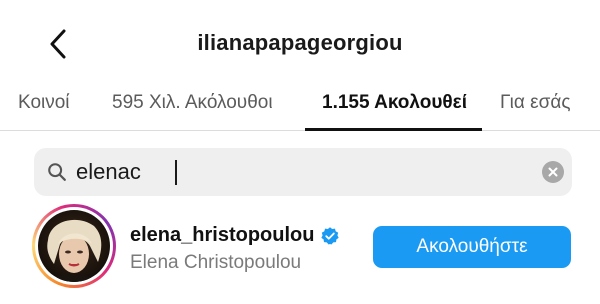  What do you see at coordinates (472, 247) in the screenshot?
I see `follow-button: Ακολουθήστε` at bounding box center [472, 247].